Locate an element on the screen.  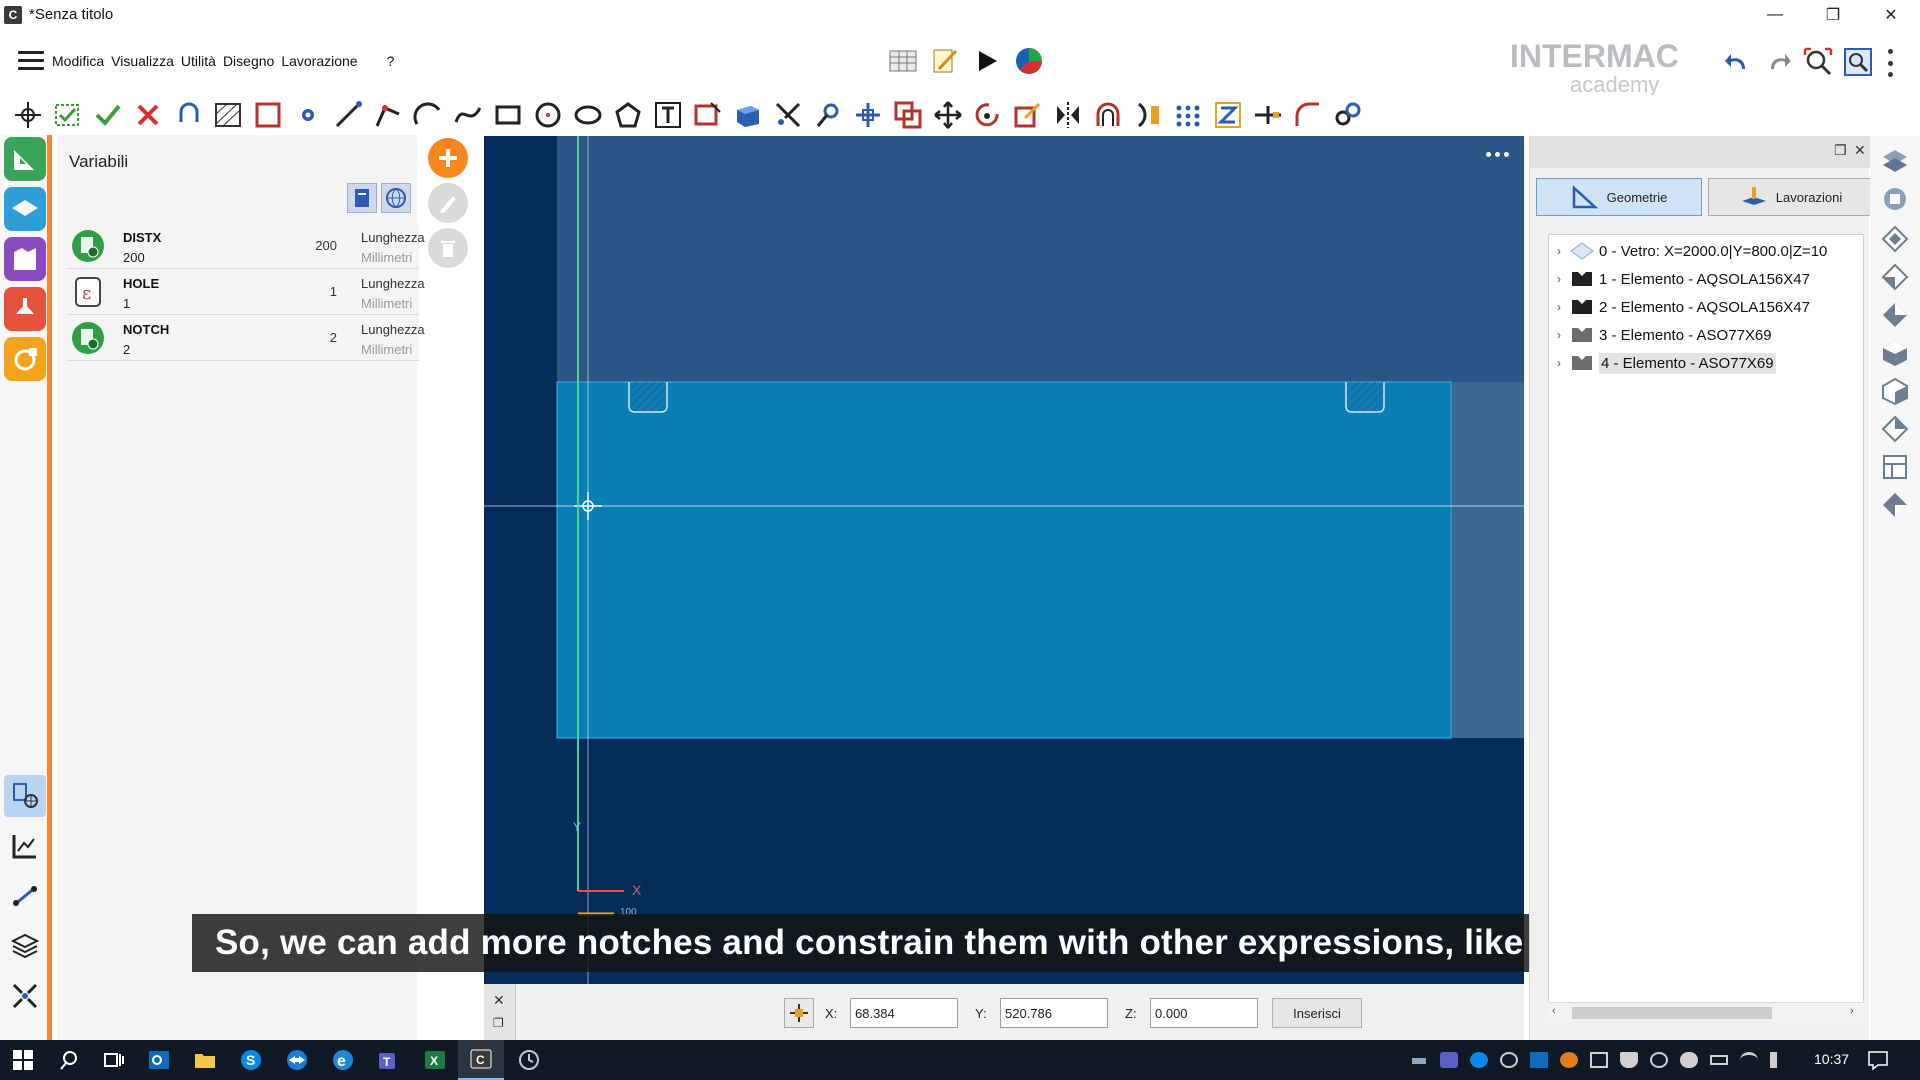
view-top-icon is located at coordinates (1895, 239).